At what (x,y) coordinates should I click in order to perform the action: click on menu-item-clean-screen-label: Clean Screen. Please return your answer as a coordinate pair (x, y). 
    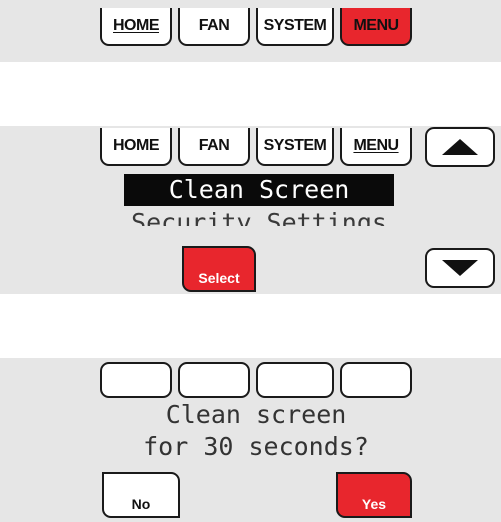
    Looking at the image, I should click on (259, 189).